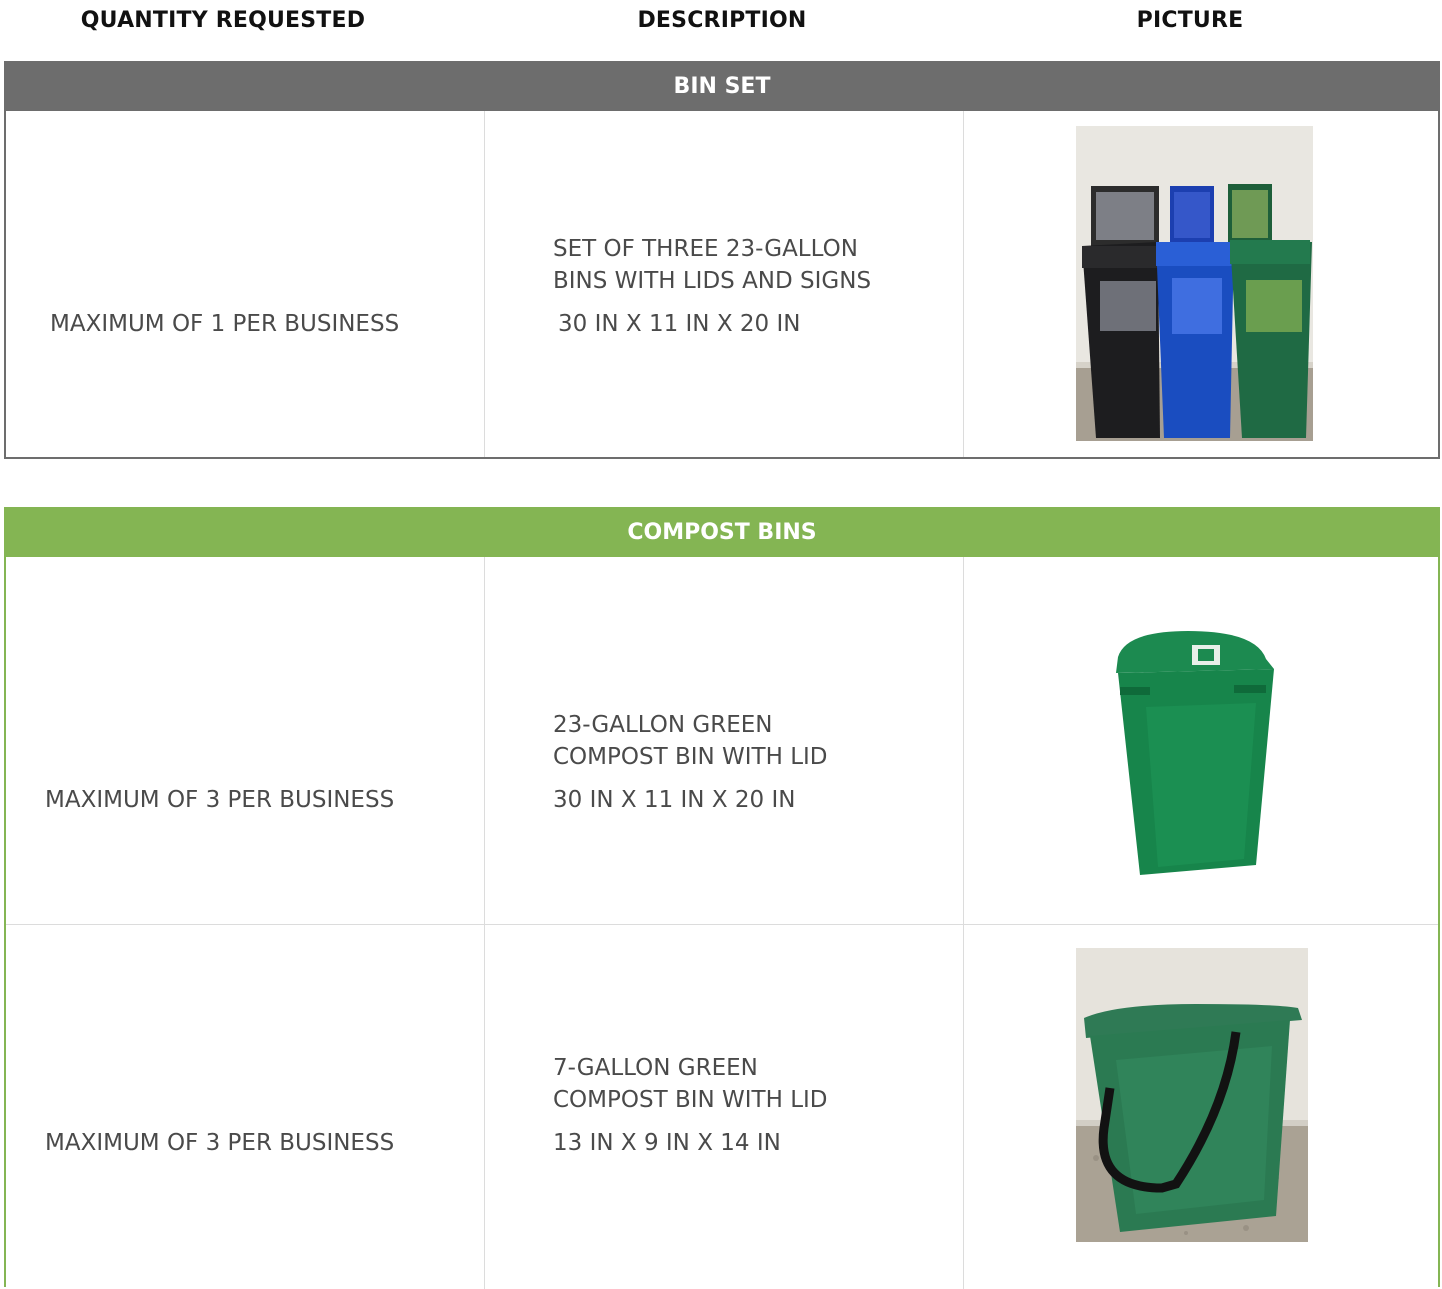 The image size is (1442, 1289). What do you see at coordinates (225, 324) in the screenshot?
I see `bin-set-quantity: MAXIMUM OF 1 PER BUSINESS` at bounding box center [225, 324].